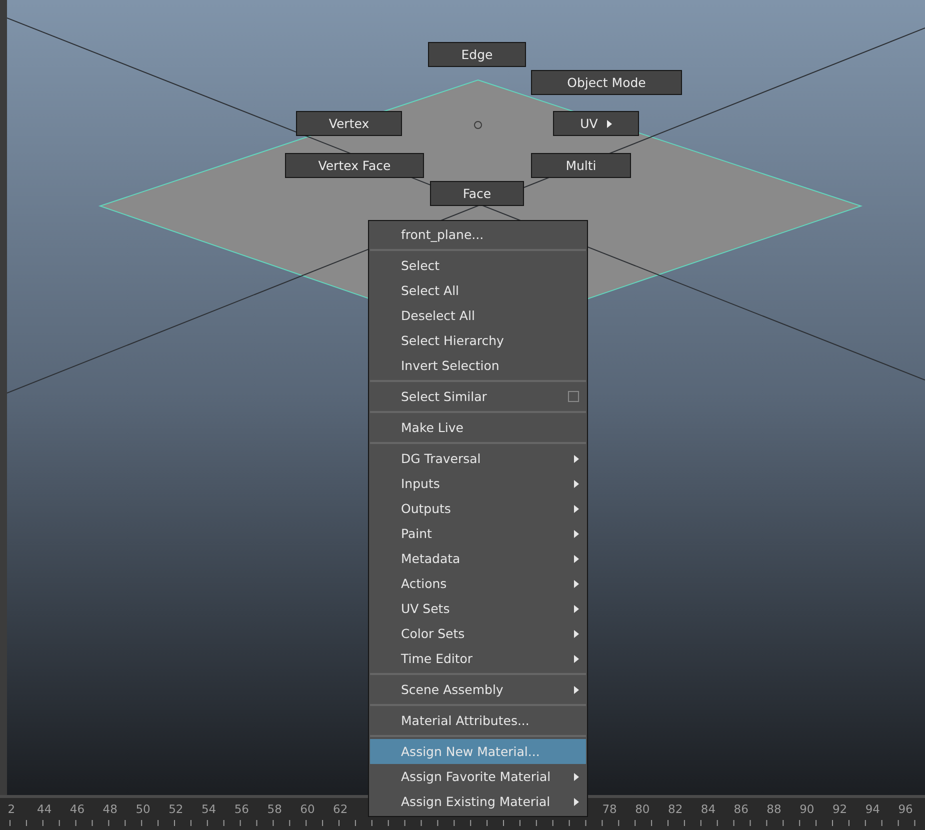 The width and height of the screenshot is (925, 830). What do you see at coordinates (209, 810) in the screenshot?
I see `frame-number: 54` at bounding box center [209, 810].